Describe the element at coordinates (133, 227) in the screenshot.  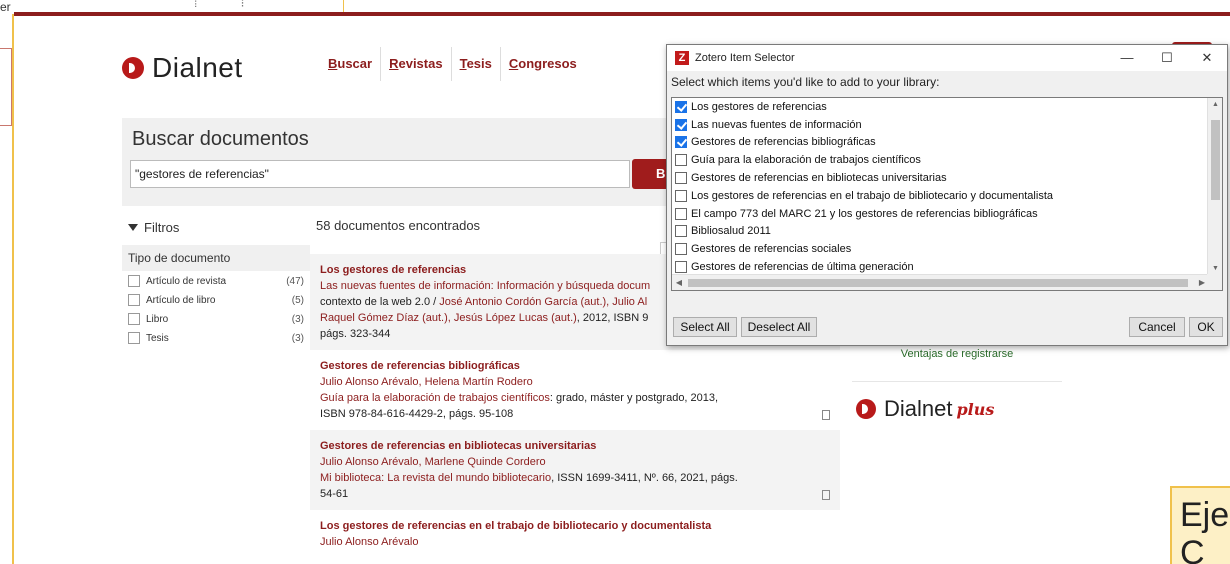
I see `filter-icon` at that location.